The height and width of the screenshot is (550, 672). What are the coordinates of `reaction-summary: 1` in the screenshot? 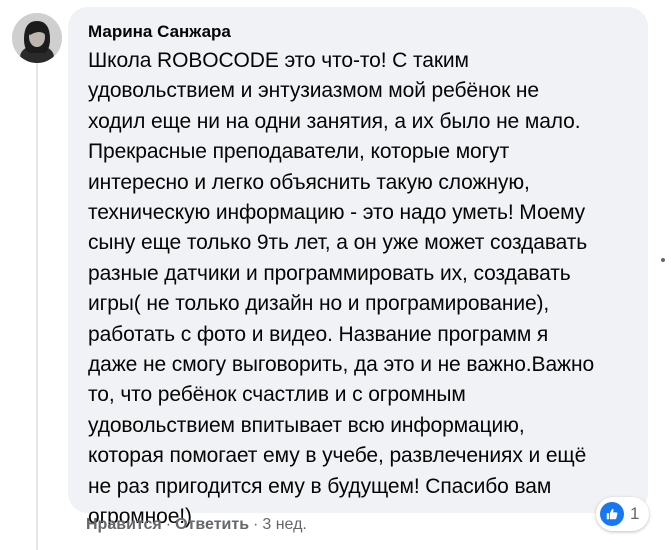 It's located at (623, 514).